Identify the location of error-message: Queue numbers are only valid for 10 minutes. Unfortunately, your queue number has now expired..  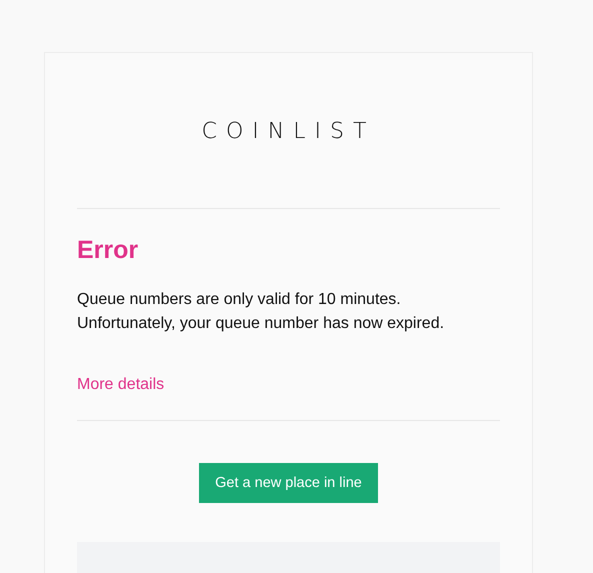
(261, 312).